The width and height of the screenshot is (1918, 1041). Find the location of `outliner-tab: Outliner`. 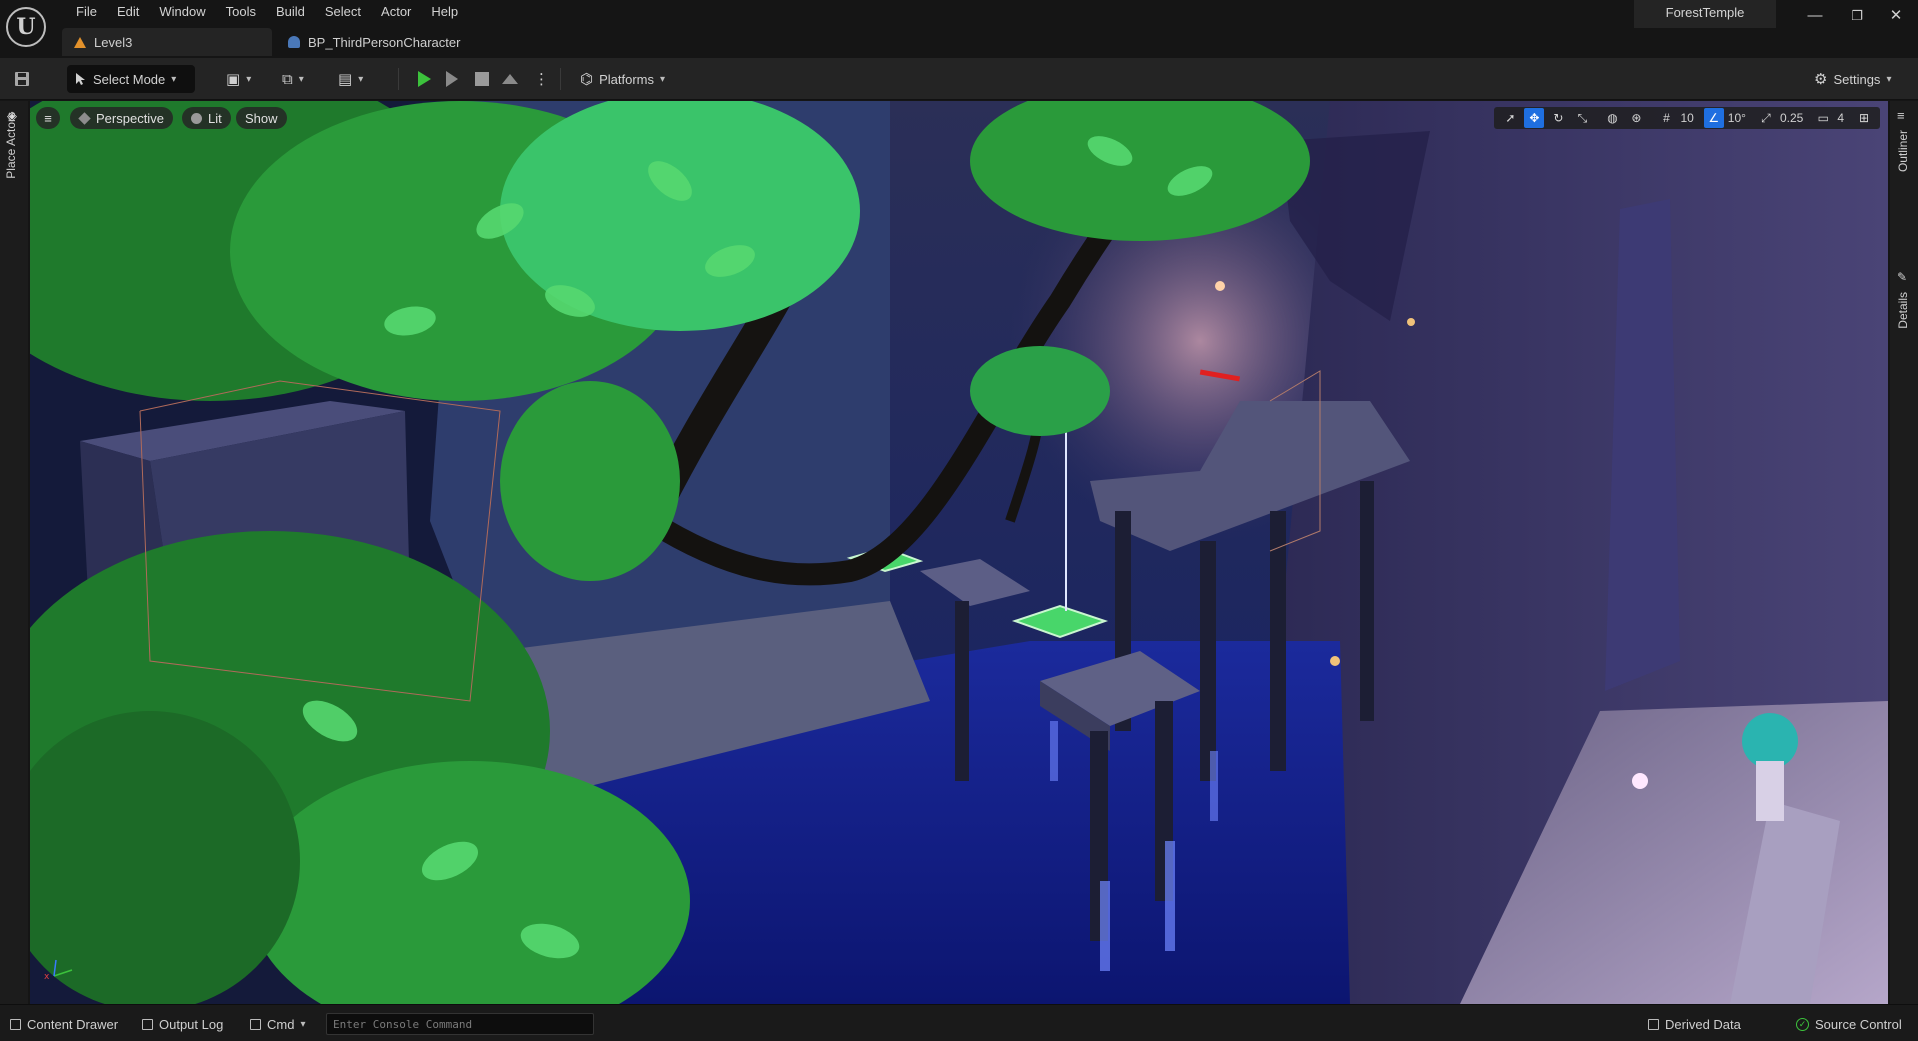

outliner-tab: Outliner is located at coordinates (1903, 151).